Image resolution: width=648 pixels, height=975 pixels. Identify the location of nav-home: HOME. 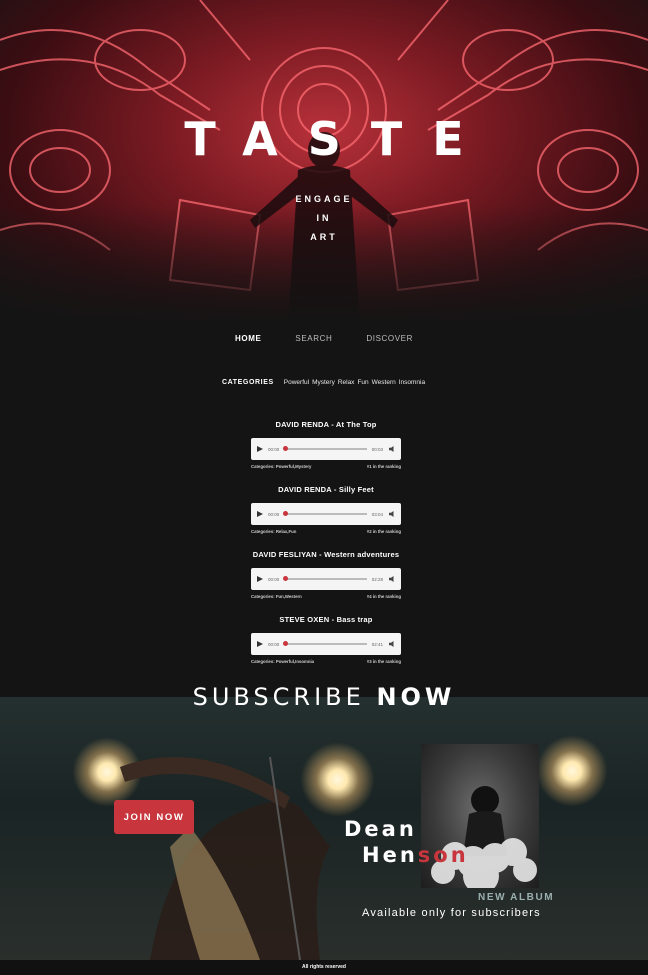
(248, 338).